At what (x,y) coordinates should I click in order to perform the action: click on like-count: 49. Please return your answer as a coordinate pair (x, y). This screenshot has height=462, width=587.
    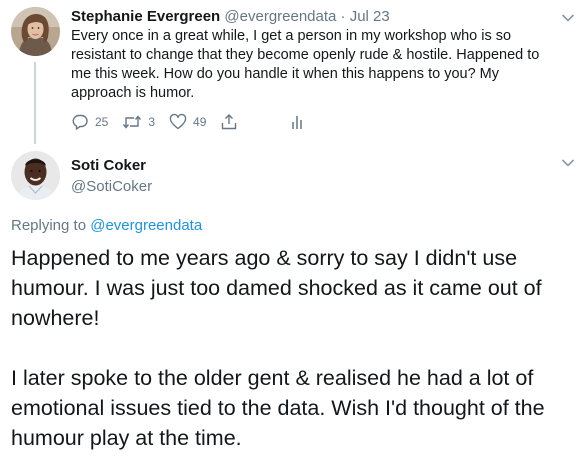
    Looking at the image, I should click on (200, 122).